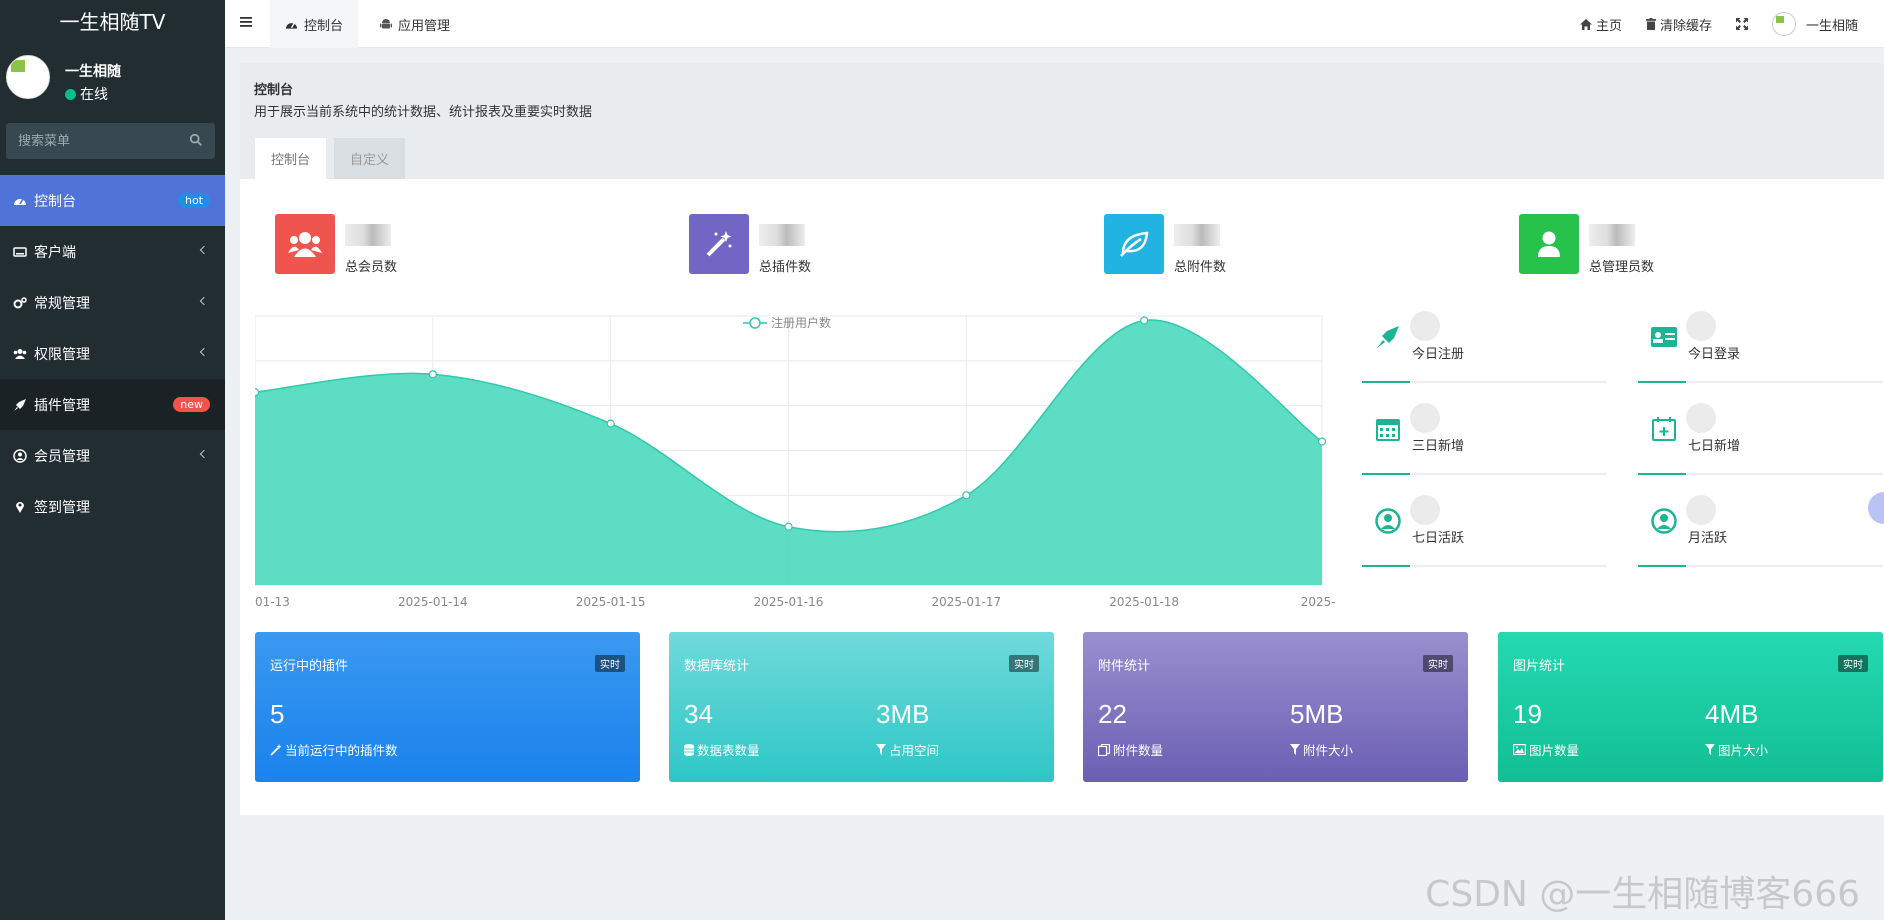 Image resolution: width=1884 pixels, height=920 pixels. Describe the element at coordinates (112, 302) in the screenshot. I see `sidebar-item-general: 常规管理` at that location.